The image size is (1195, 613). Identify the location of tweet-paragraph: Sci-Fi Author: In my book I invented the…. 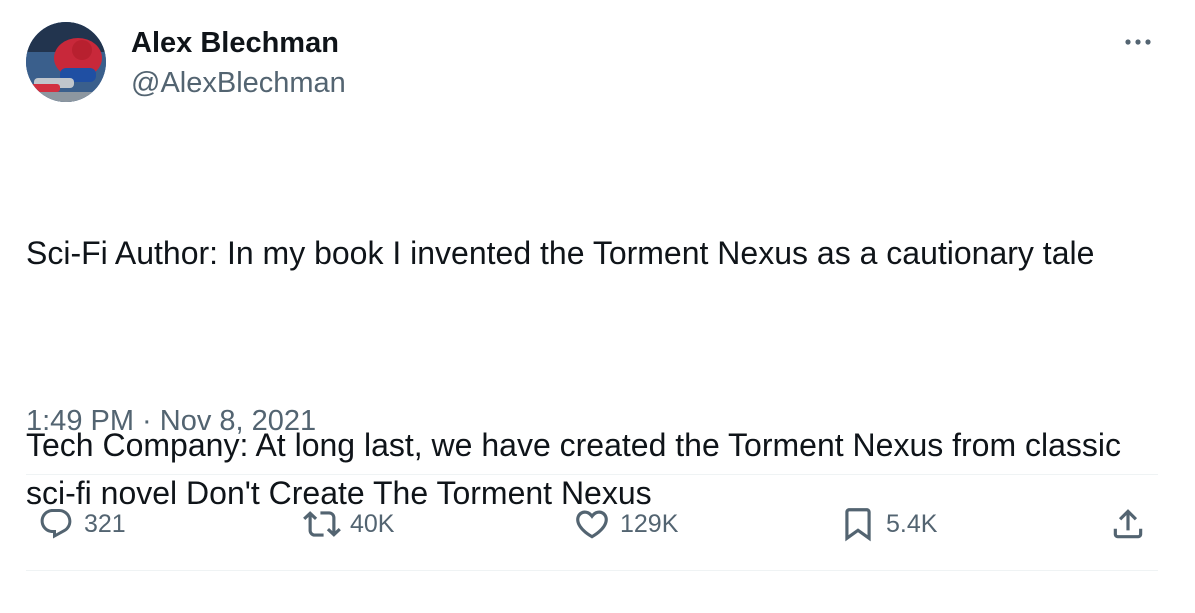
(560, 253).